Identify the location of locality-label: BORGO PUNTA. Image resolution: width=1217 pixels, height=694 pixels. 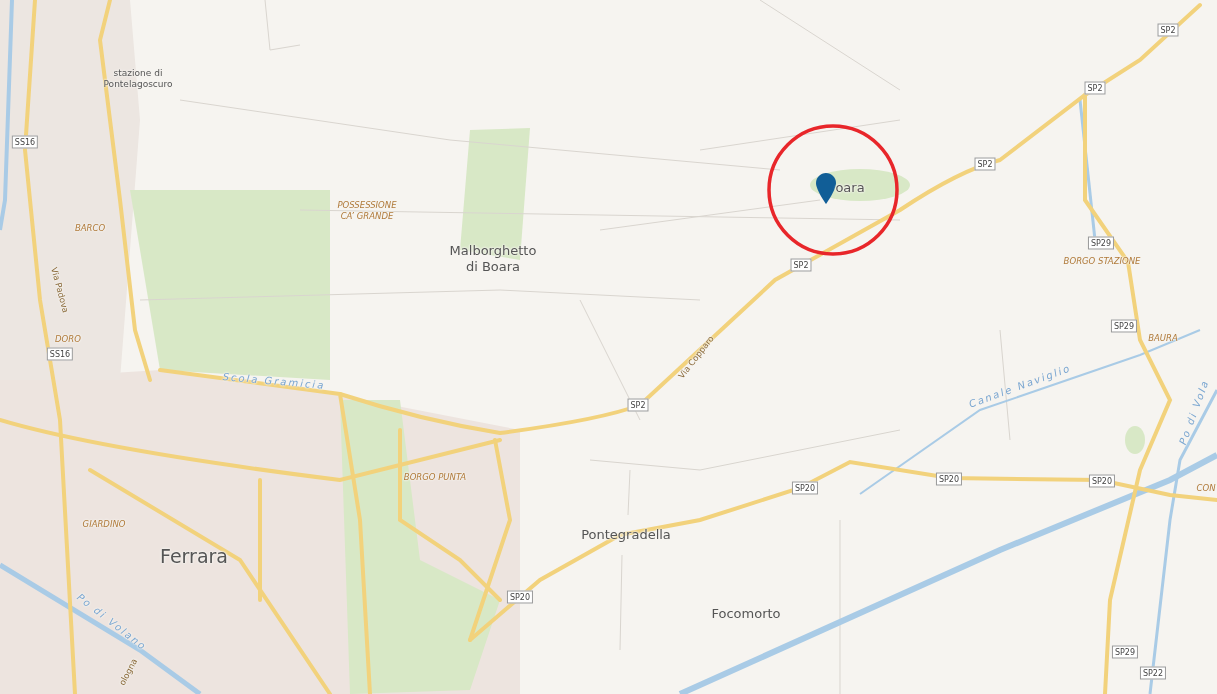
(435, 478).